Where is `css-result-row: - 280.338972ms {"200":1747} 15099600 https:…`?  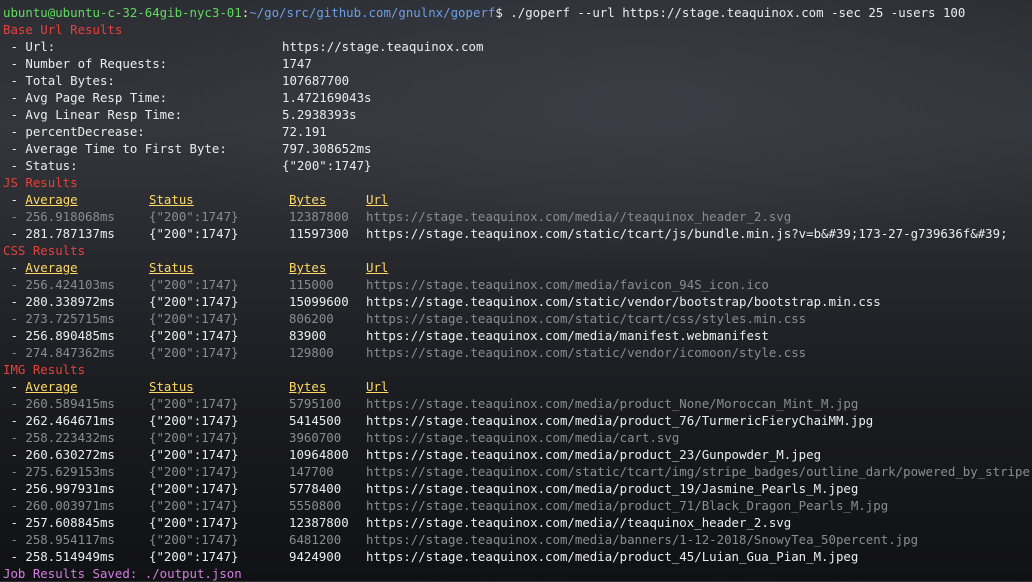 css-result-row: - 280.338972ms {"200":1747} 15099600 https:… is located at coordinates (517, 301).